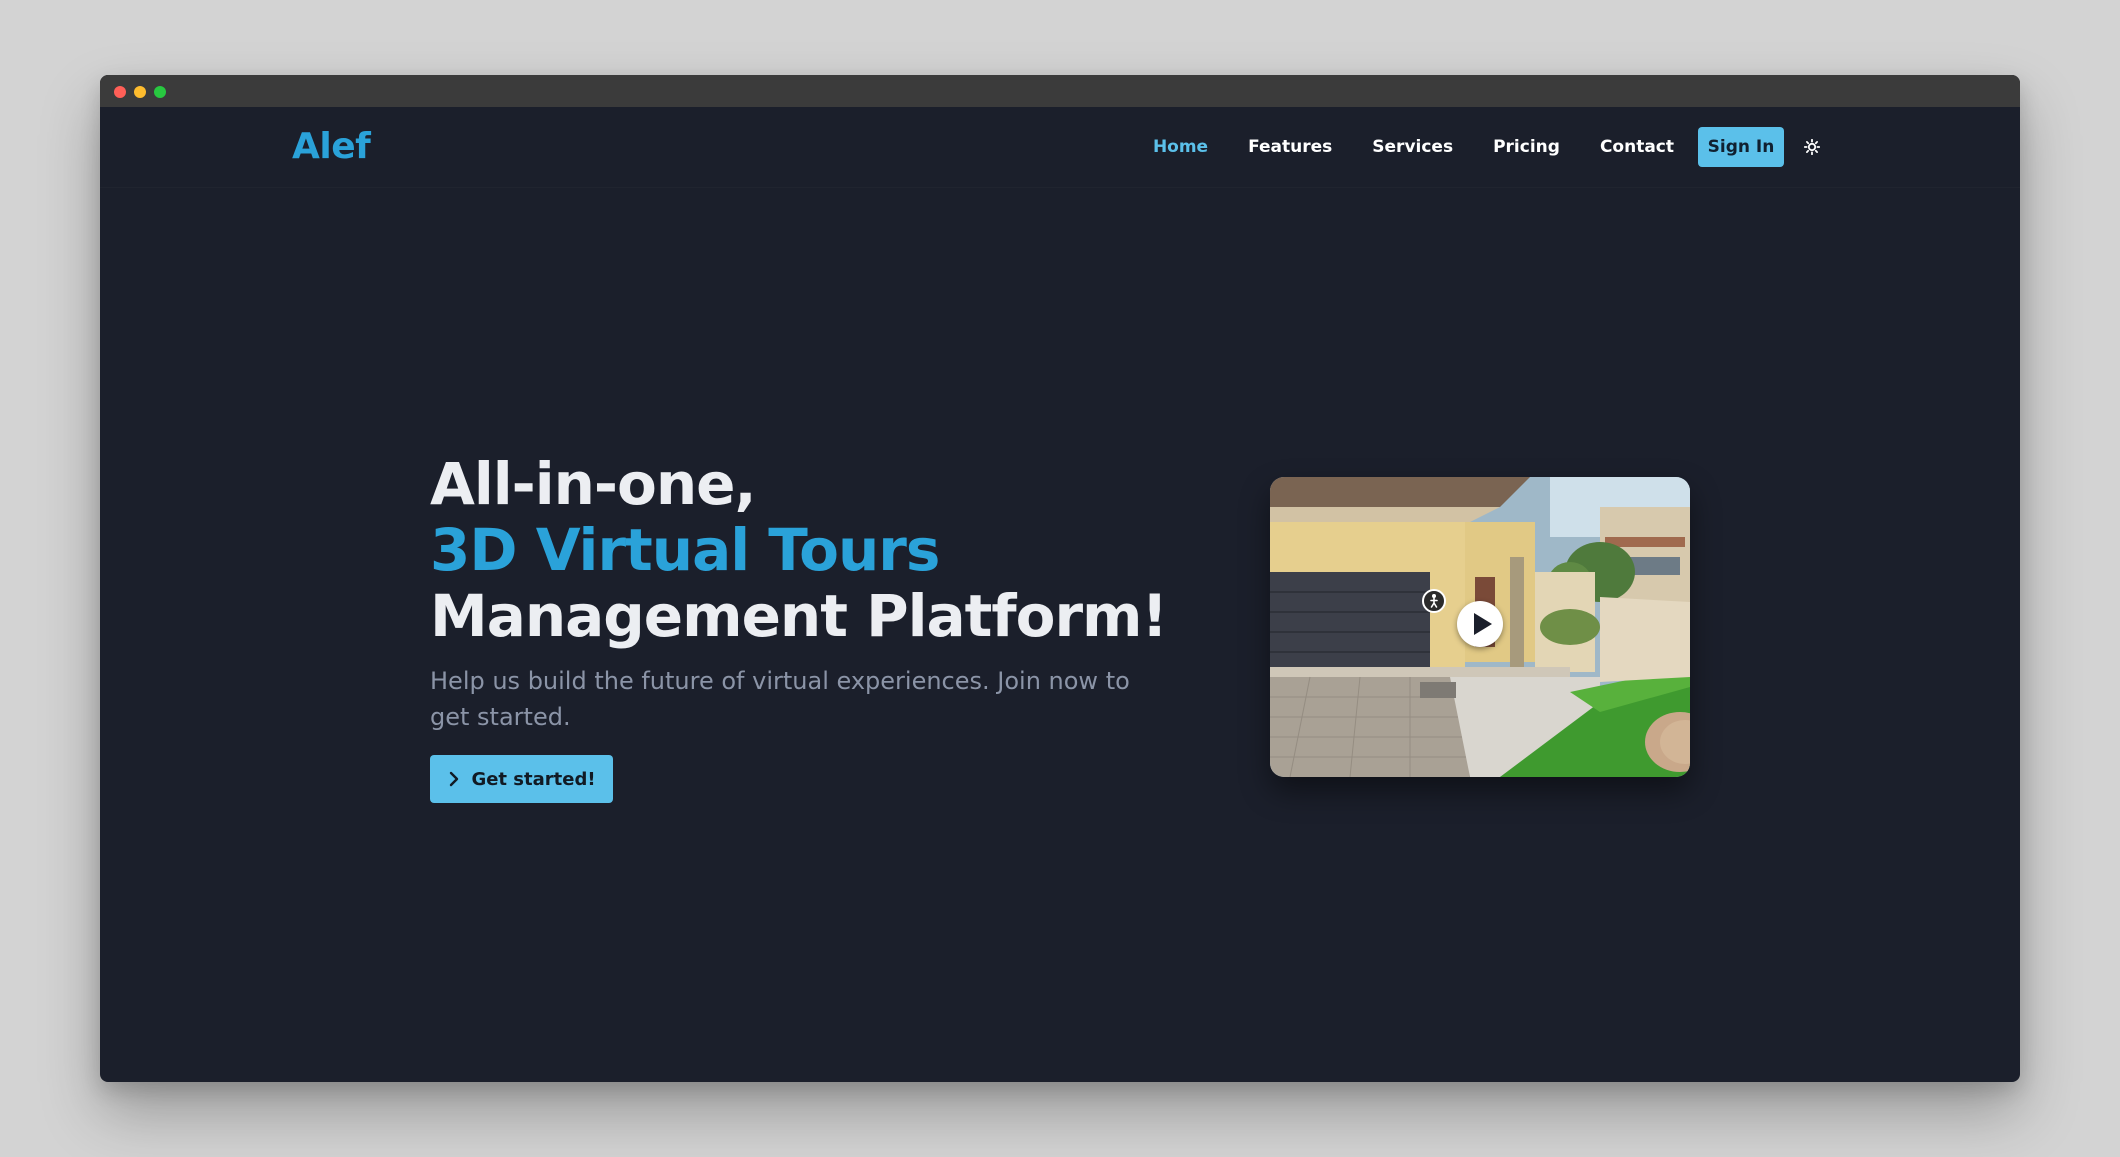  Describe the element at coordinates (1812, 147) in the screenshot. I see `sun-icon` at that location.